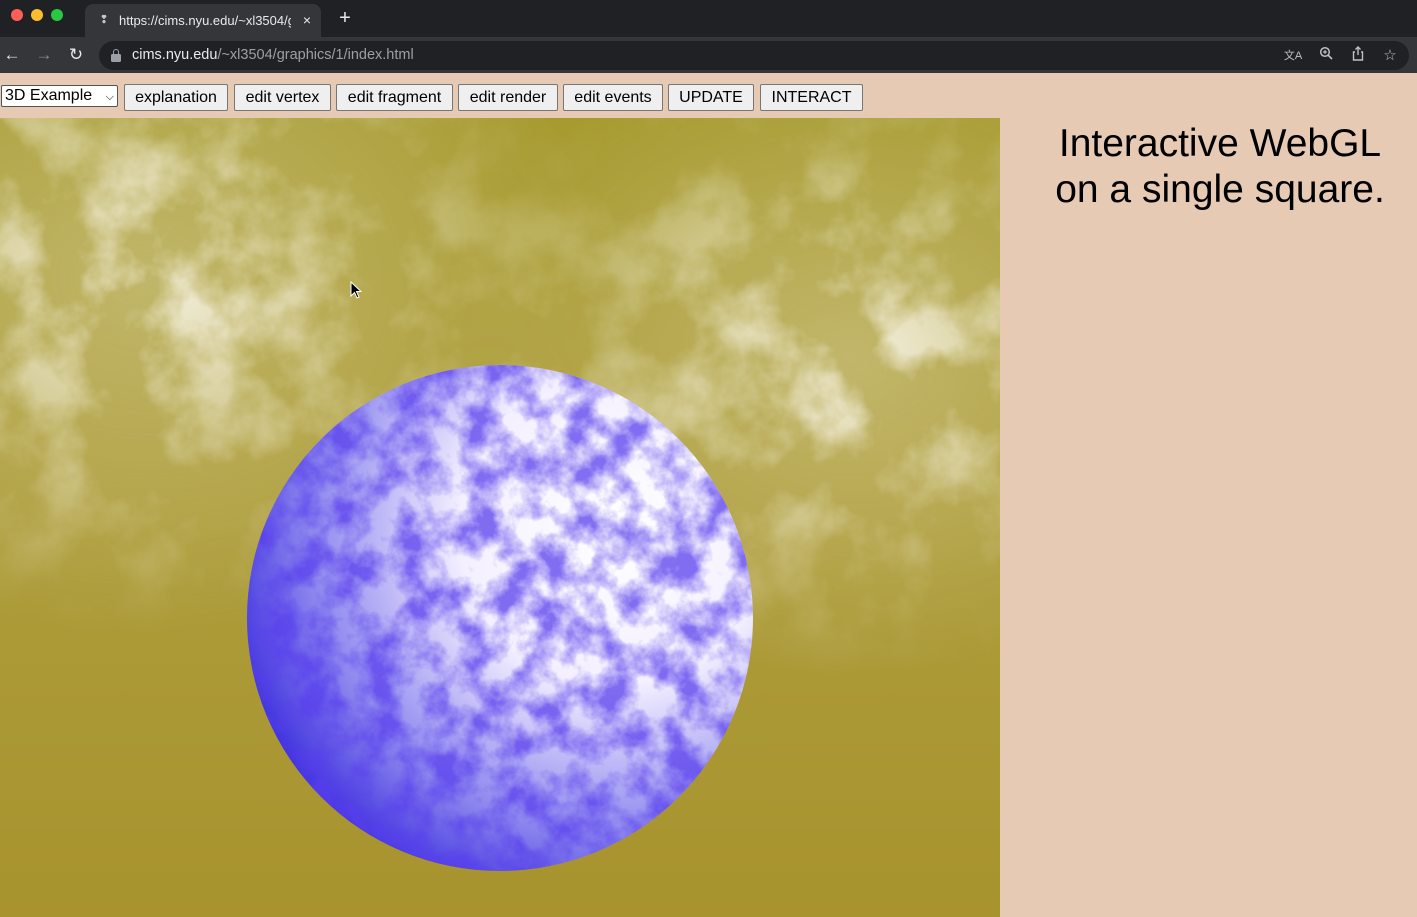  What do you see at coordinates (49, 95) in the screenshot?
I see `example-select-value: 3D Example` at bounding box center [49, 95].